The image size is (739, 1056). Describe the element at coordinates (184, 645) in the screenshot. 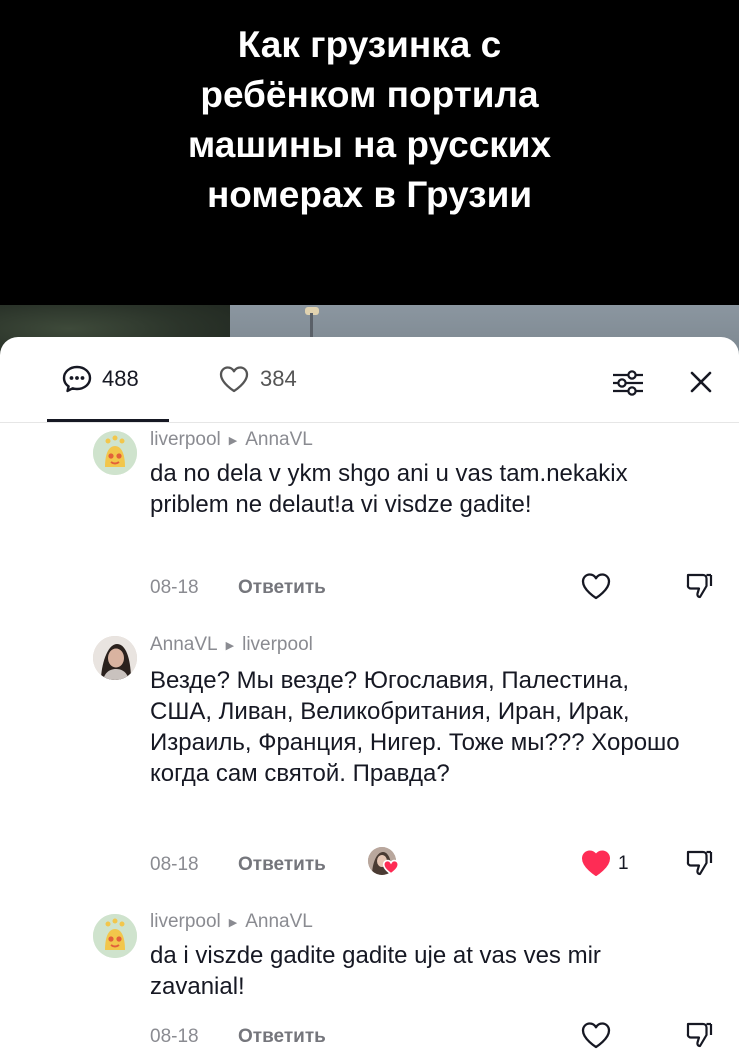

I see `comment-author: AnnaVL` at that location.